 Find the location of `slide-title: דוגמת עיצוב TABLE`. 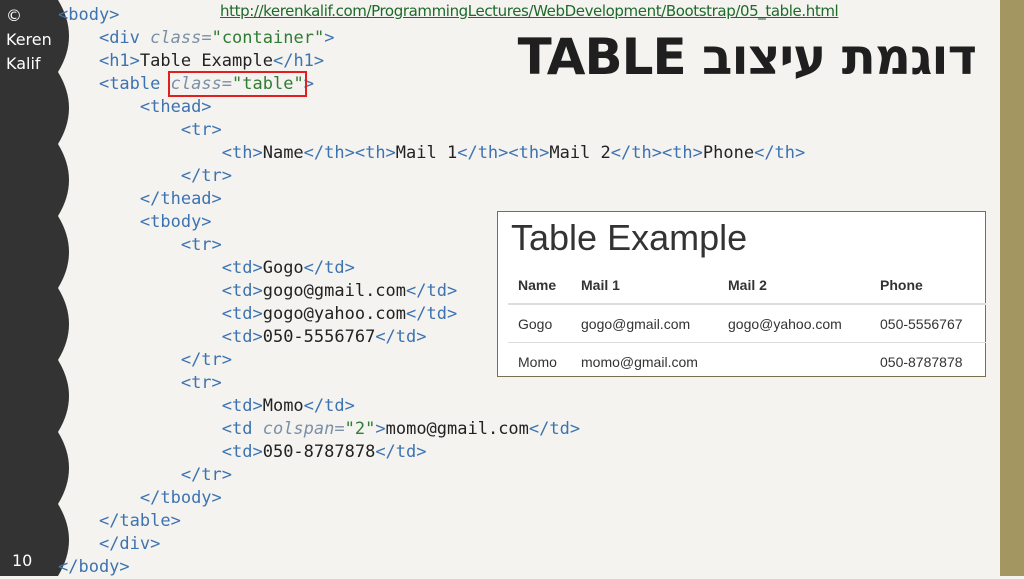

slide-title: דוגמת עיצוב TABLE is located at coordinates (747, 57).